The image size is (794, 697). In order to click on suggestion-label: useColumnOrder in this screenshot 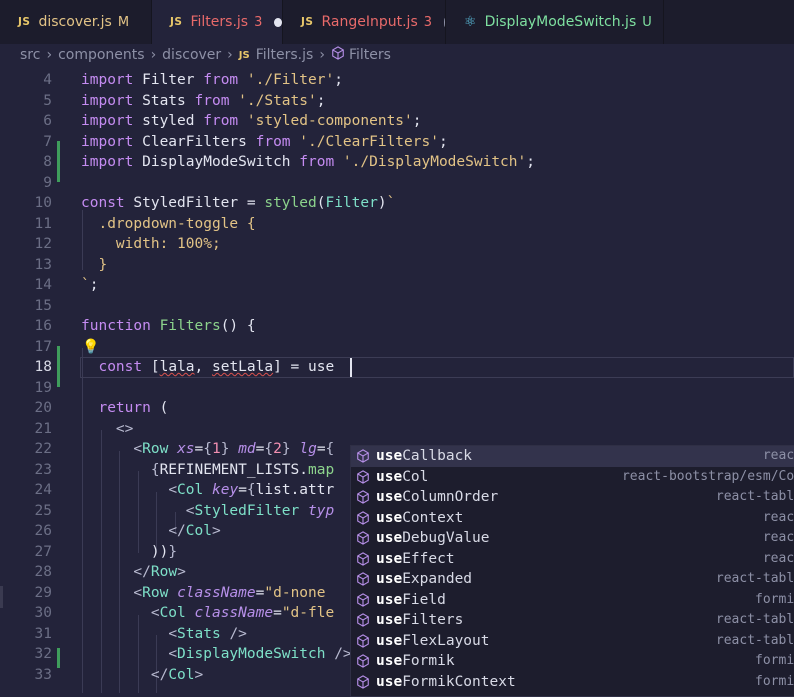, I will do `click(437, 497)`.